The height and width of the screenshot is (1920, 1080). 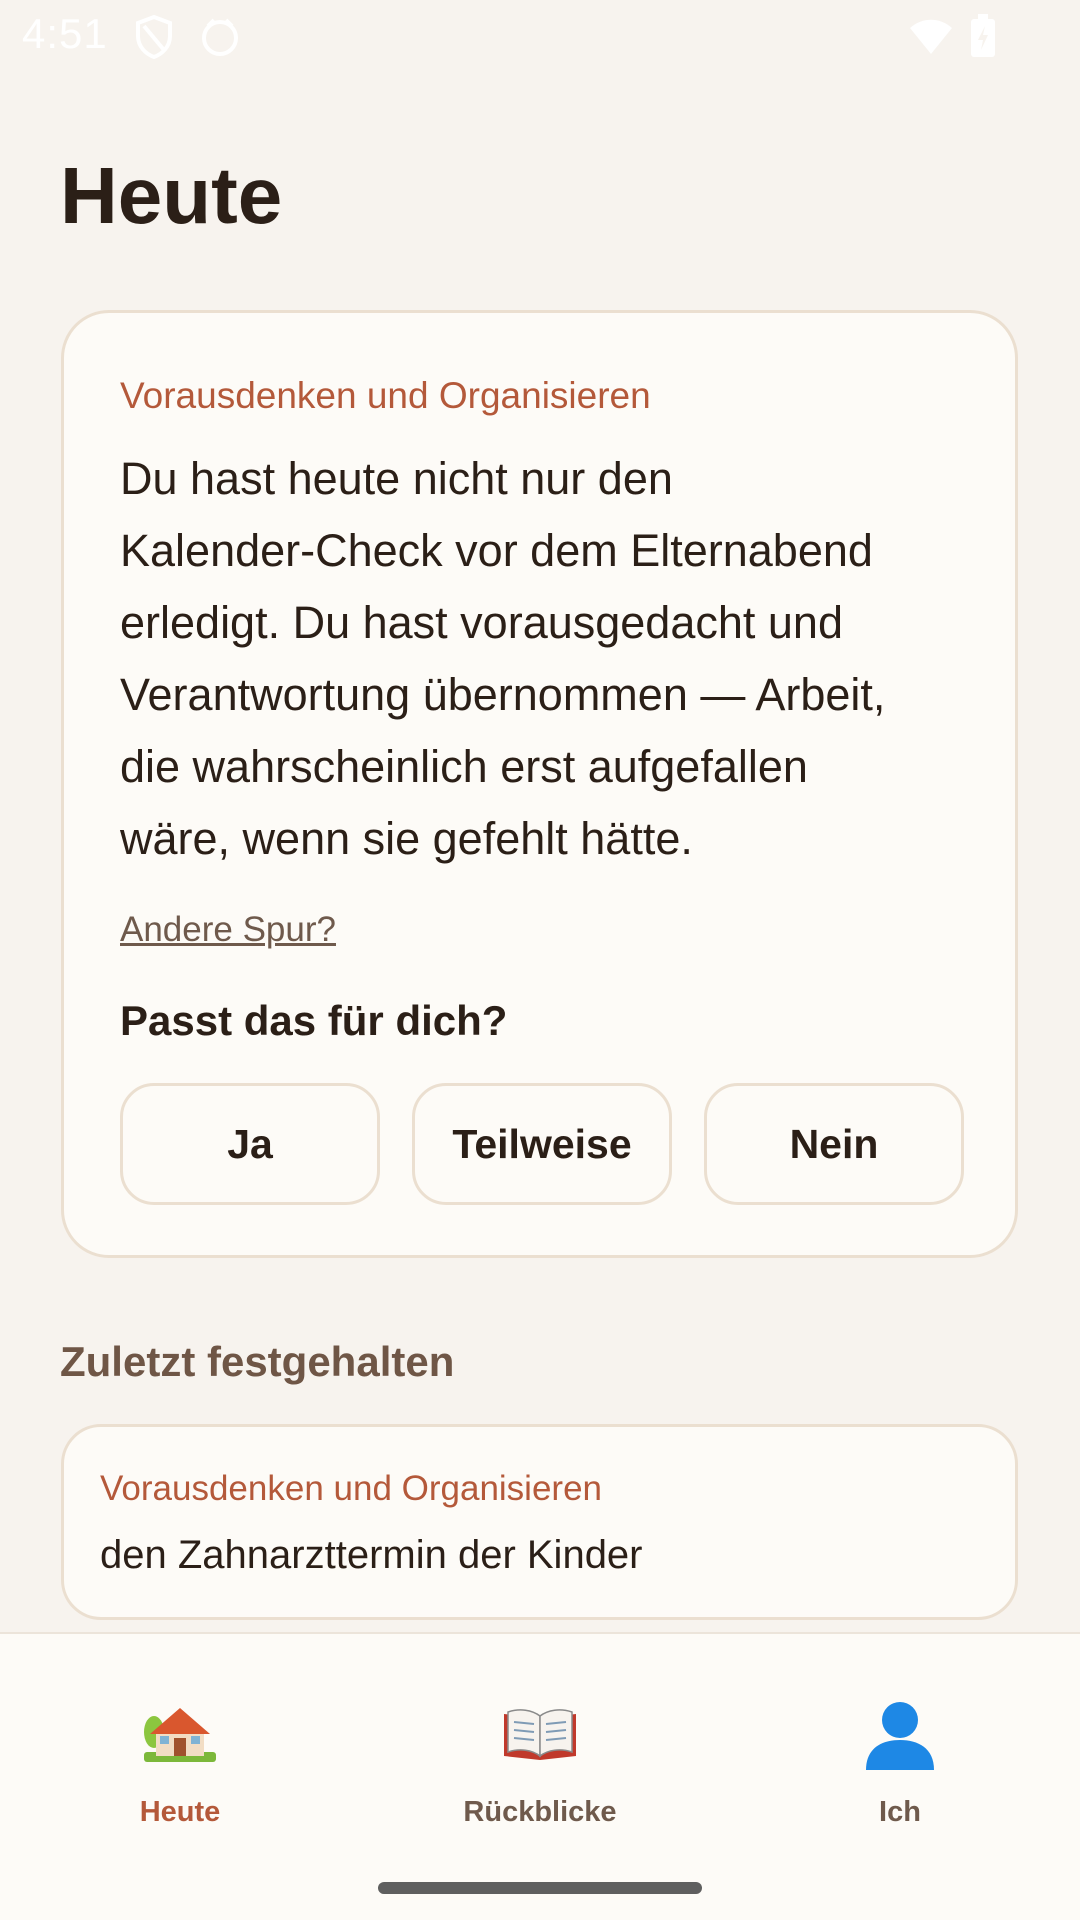 What do you see at coordinates (540, 1888) in the screenshot?
I see `gesture-bar` at bounding box center [540, 1888].